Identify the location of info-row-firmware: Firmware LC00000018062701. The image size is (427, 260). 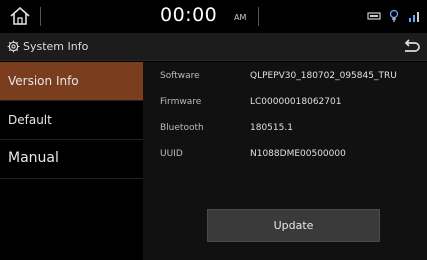
(285, 103).